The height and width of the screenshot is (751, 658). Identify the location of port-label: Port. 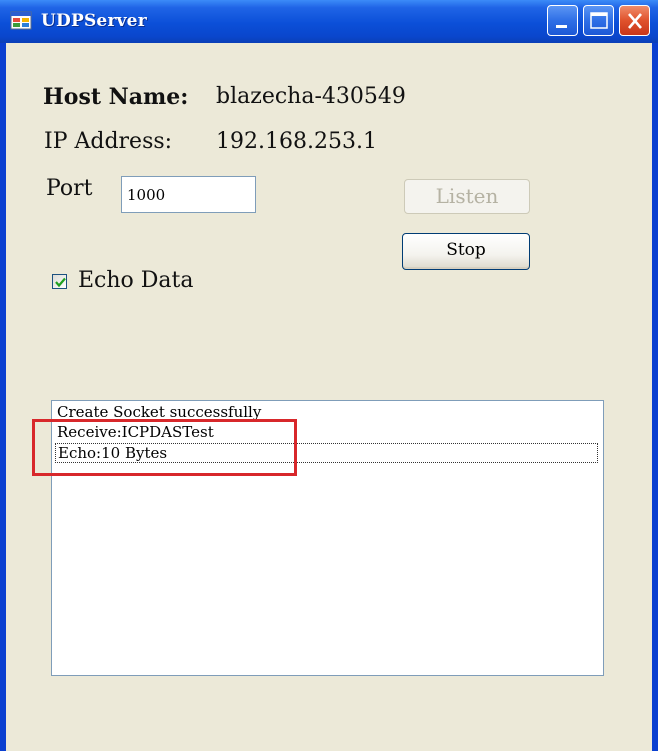
(69, 188).